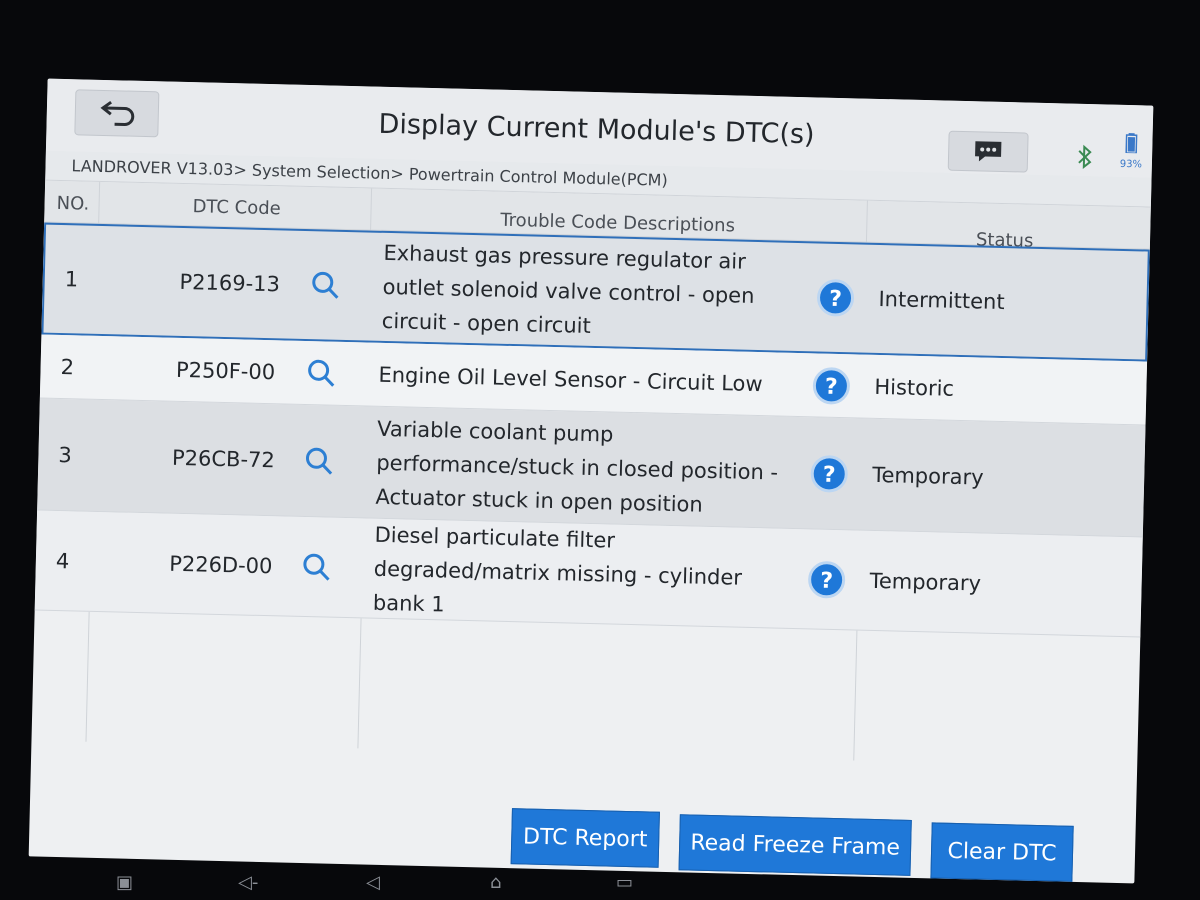 Image resolution: width=1200 pixels, height=900 pixels. I want to click on dtc-report-button: DTC Report, so click(585, 838).